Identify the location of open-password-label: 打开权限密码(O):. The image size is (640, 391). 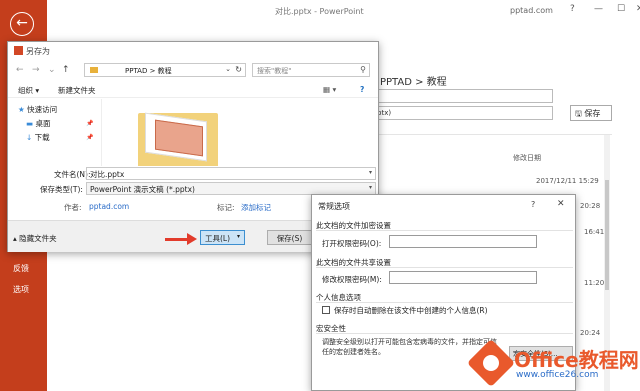
(352, 243).